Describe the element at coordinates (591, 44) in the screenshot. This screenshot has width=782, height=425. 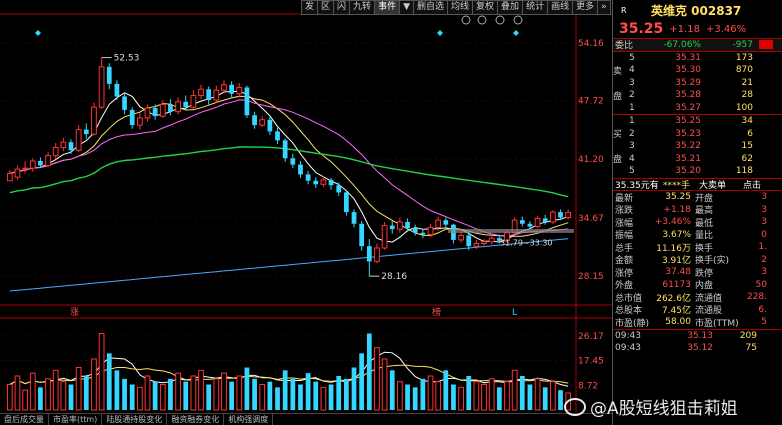
I see `price-tick-label: 54.16` at that location.